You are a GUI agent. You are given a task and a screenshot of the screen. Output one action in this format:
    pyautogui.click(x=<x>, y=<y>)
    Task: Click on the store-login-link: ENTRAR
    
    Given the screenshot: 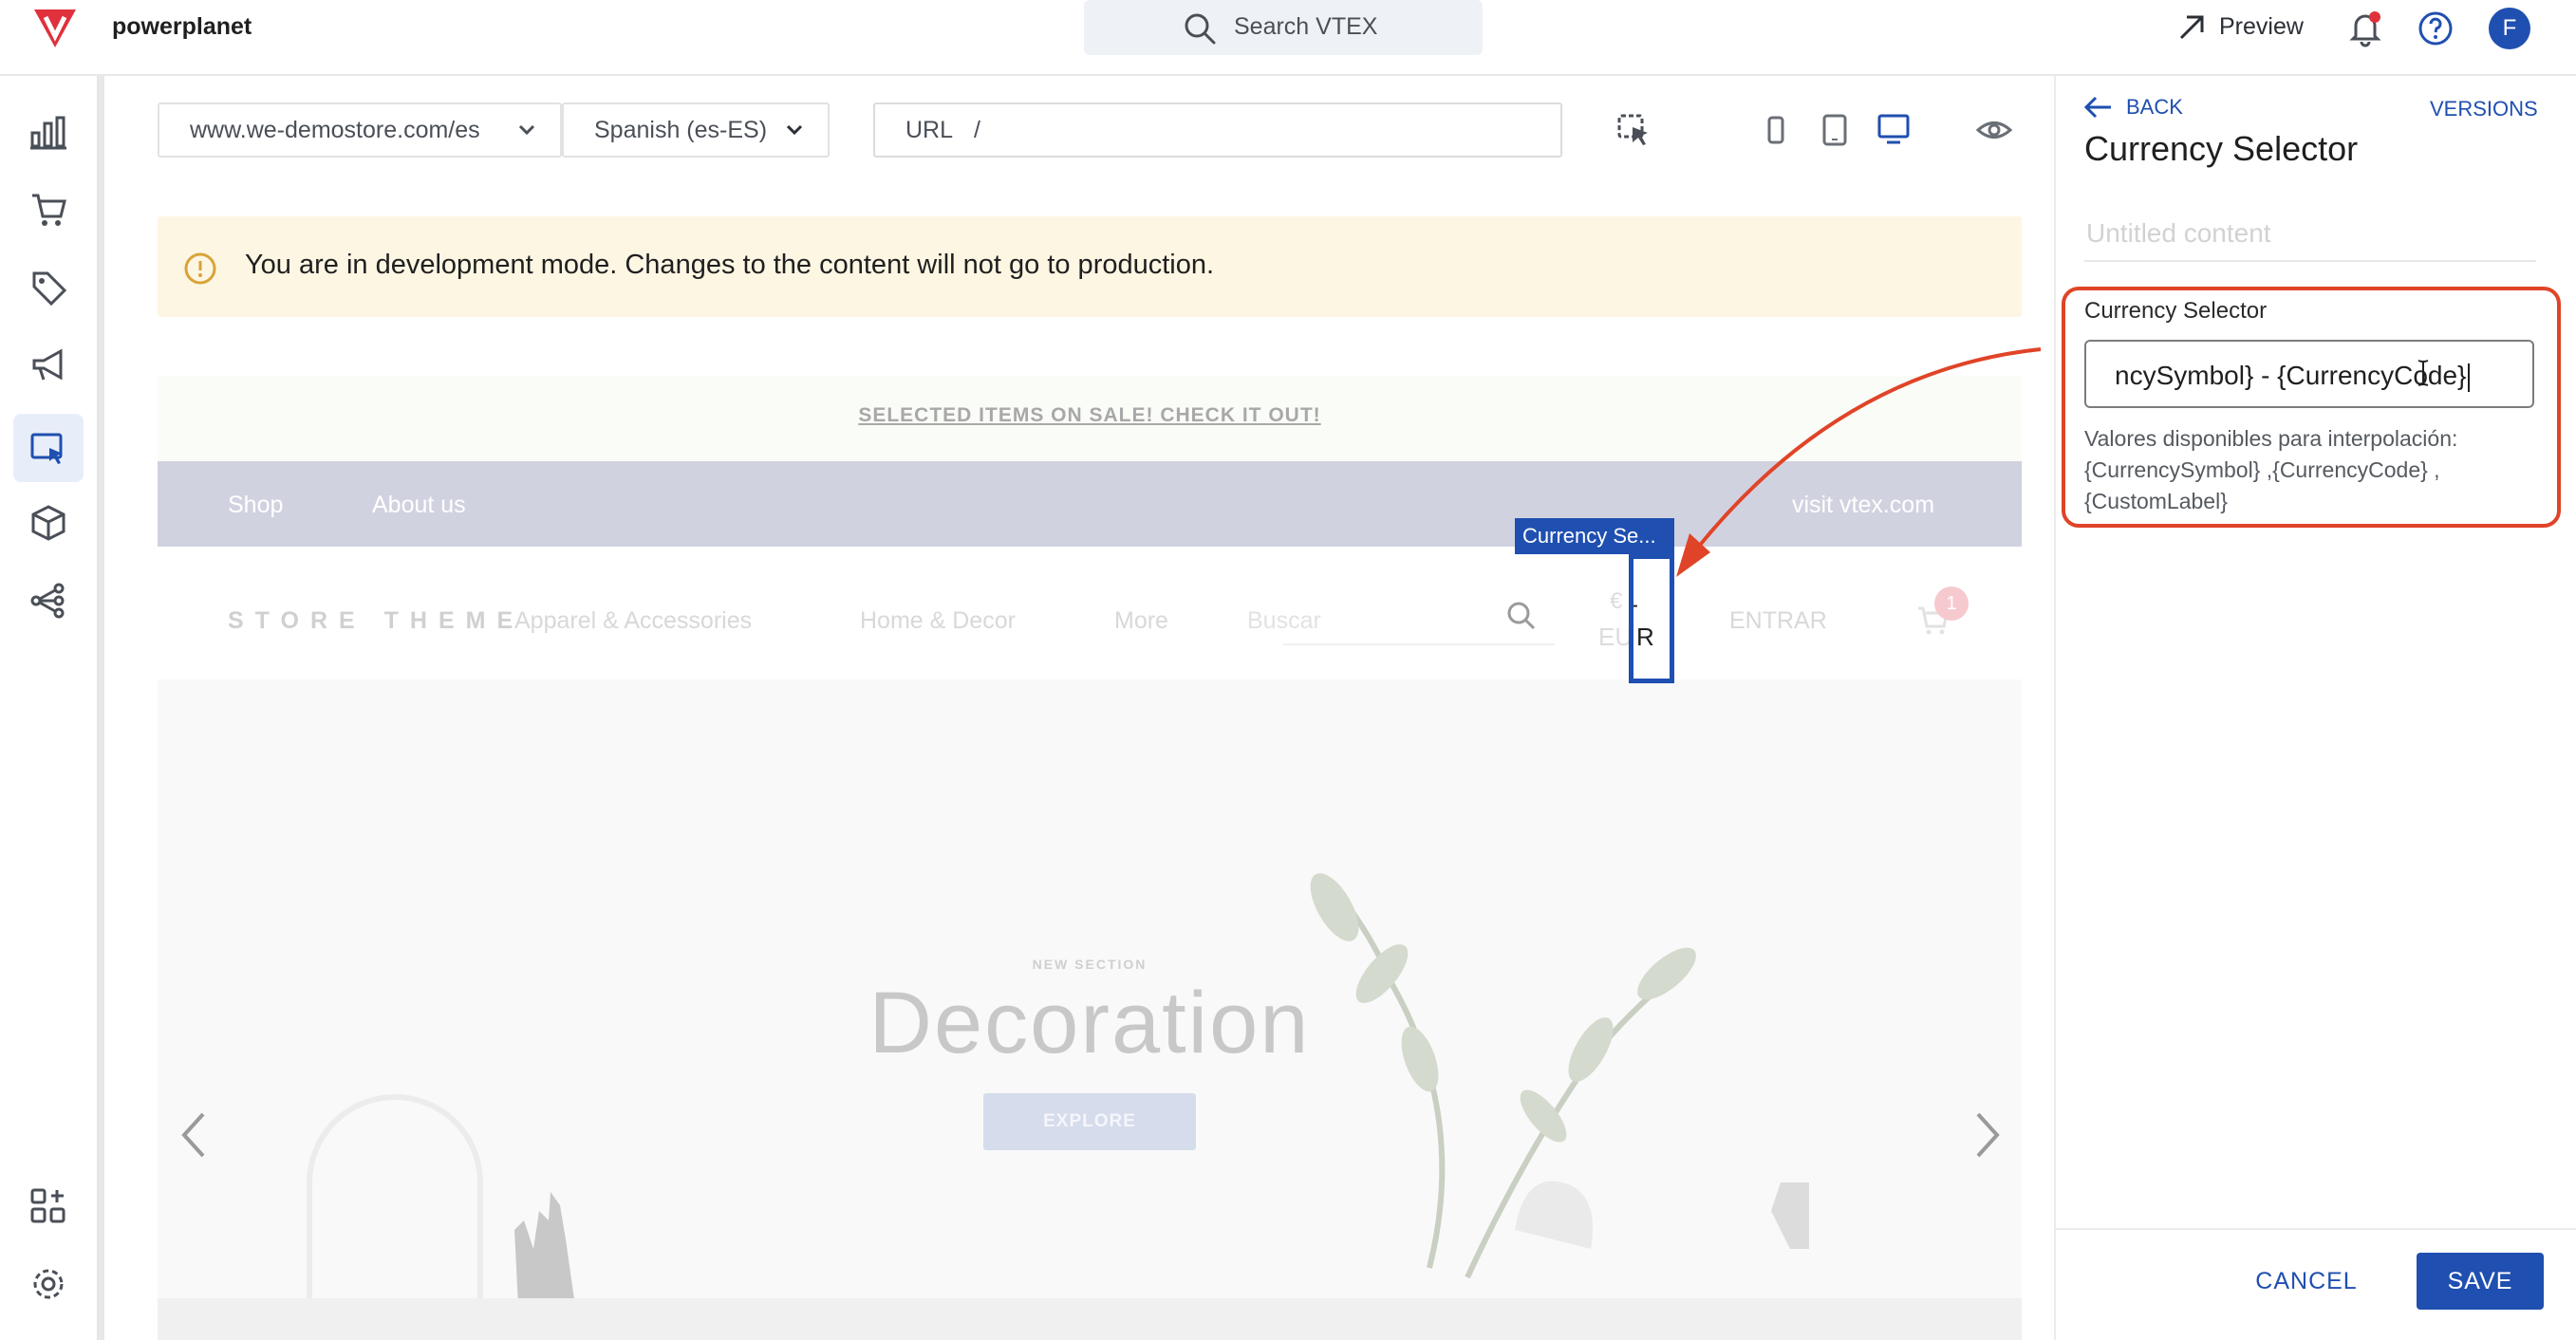 What is the action you would take?
    pyautogui.click(x=1778, y=621)
    